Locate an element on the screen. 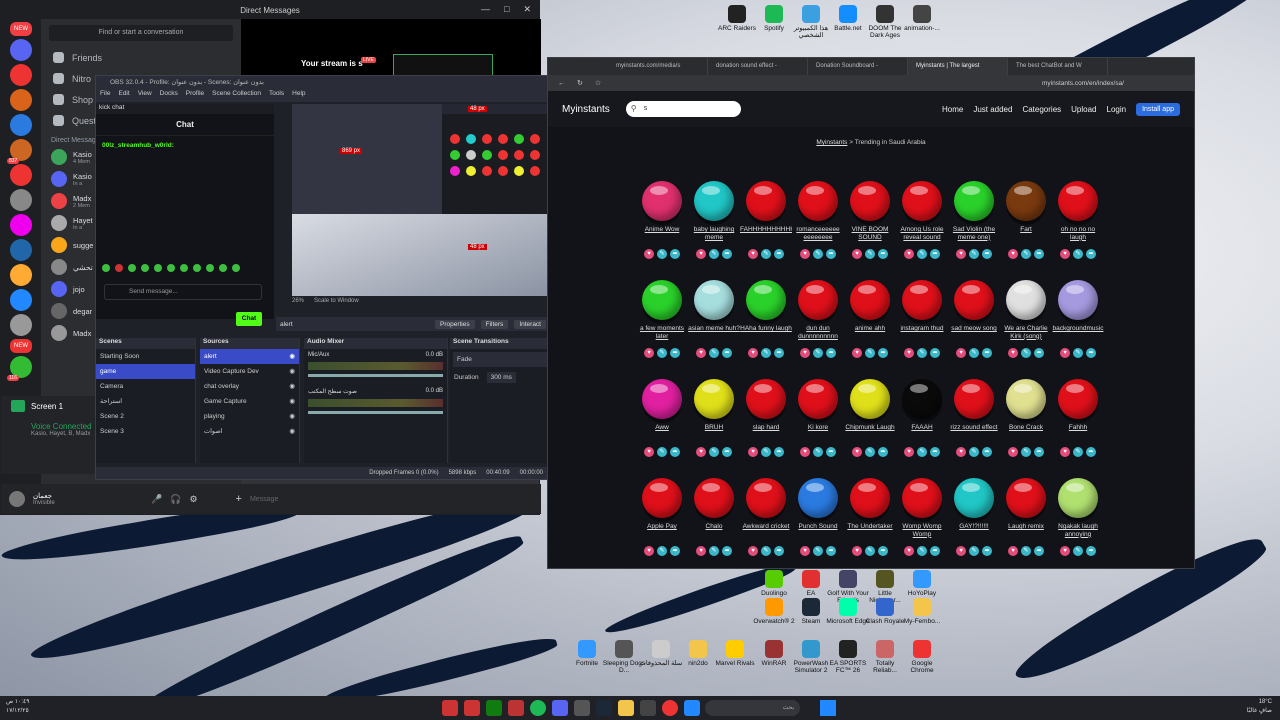 Image resolution: width=1280 pixels, height=720 pixels. sound-name-link: asian meme huh? is located at coordinates (714, 335).